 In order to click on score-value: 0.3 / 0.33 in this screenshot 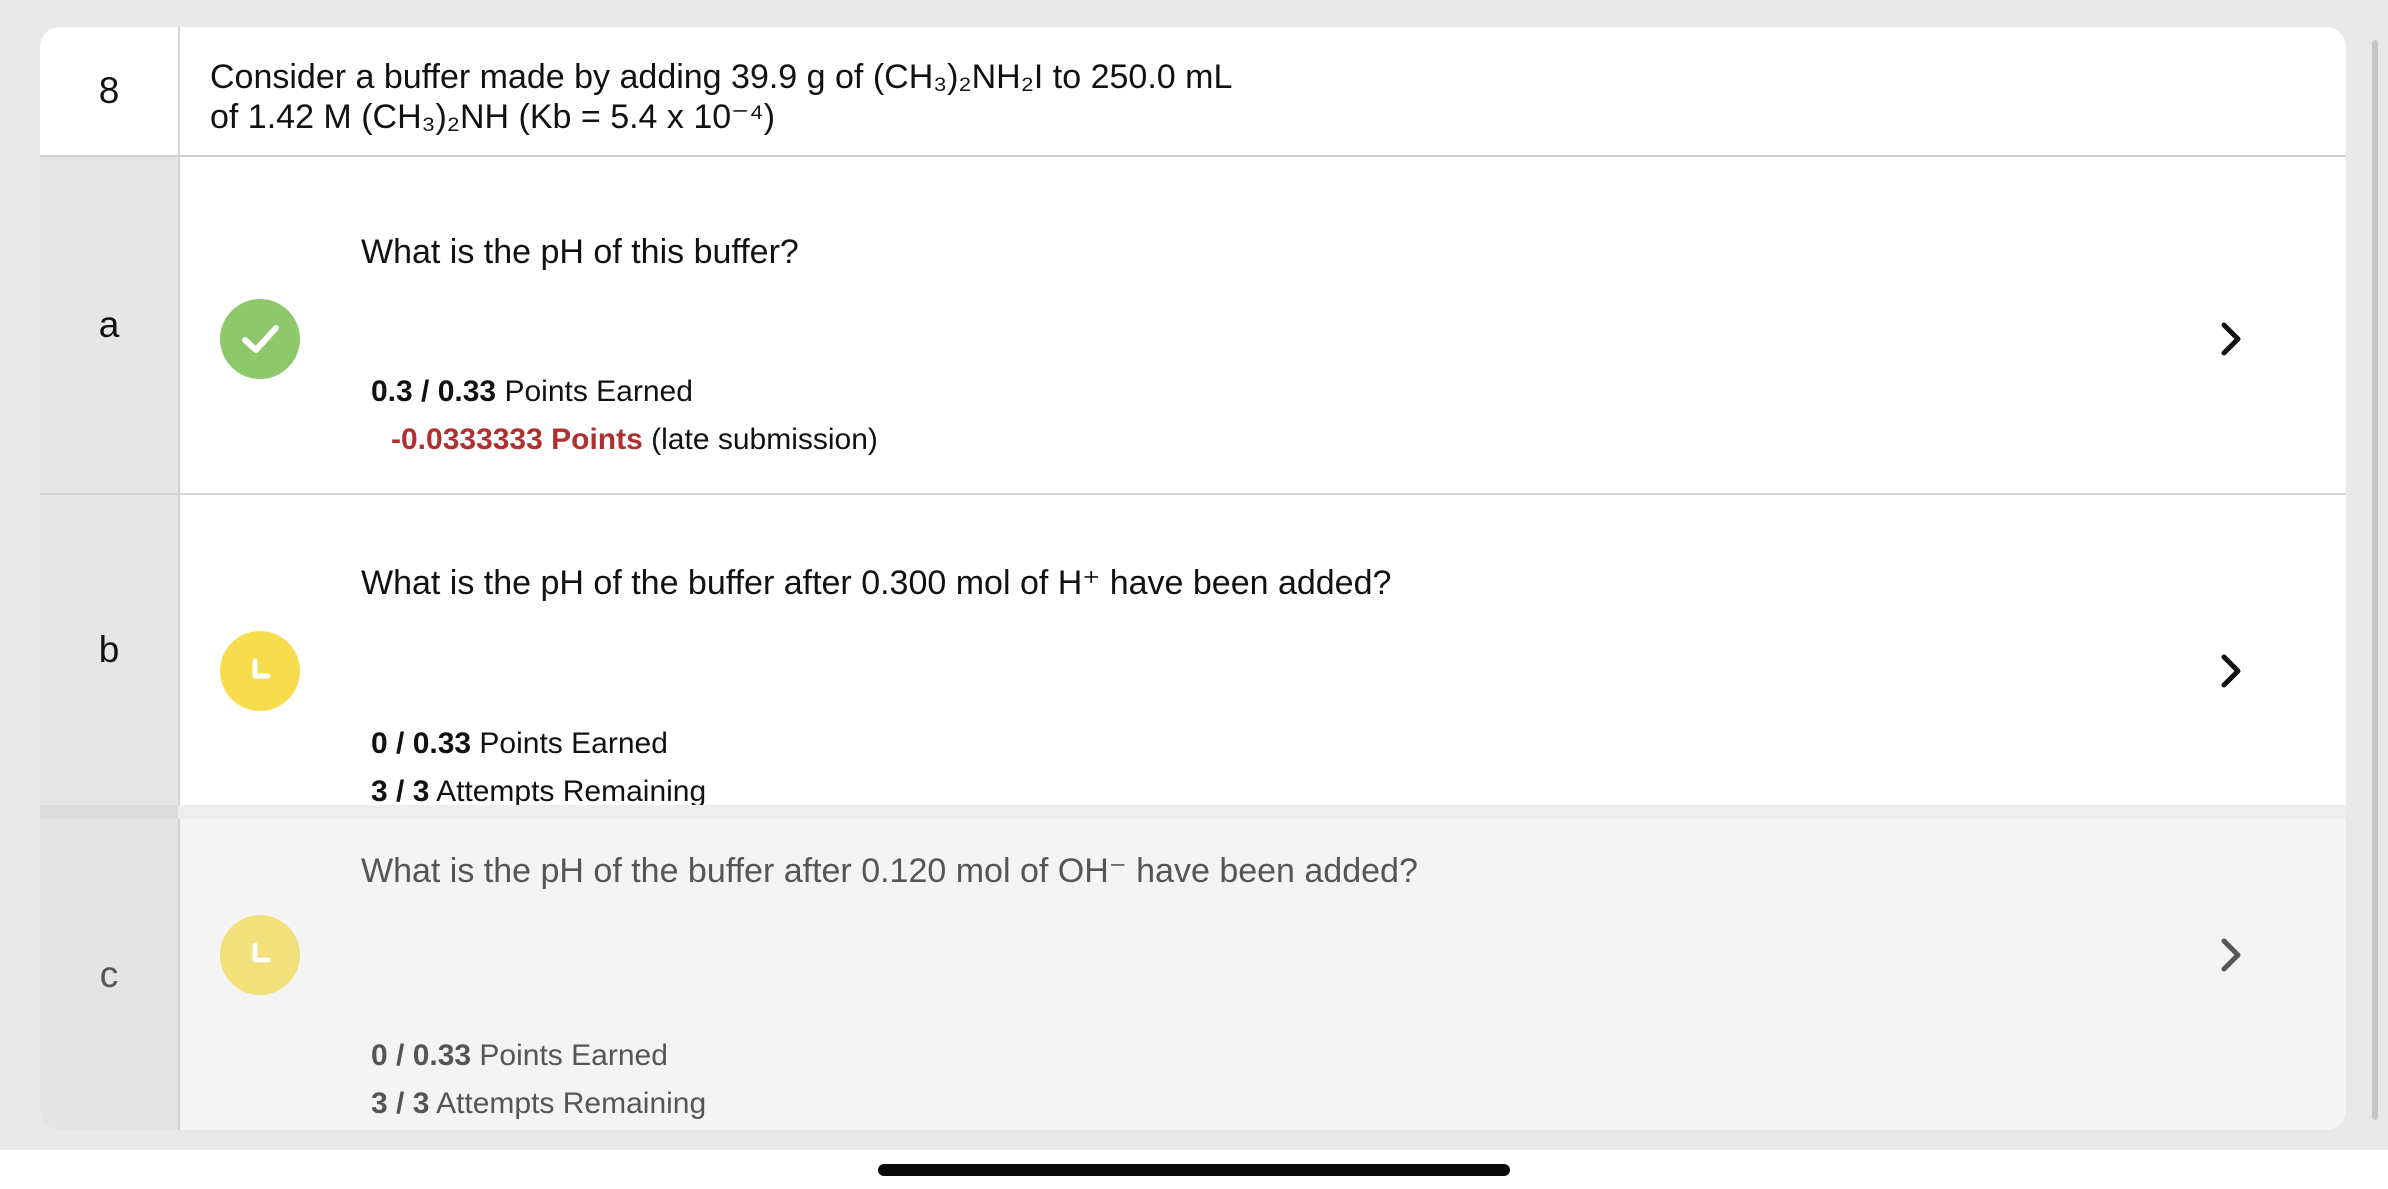, I will do `click(434, 391)`.